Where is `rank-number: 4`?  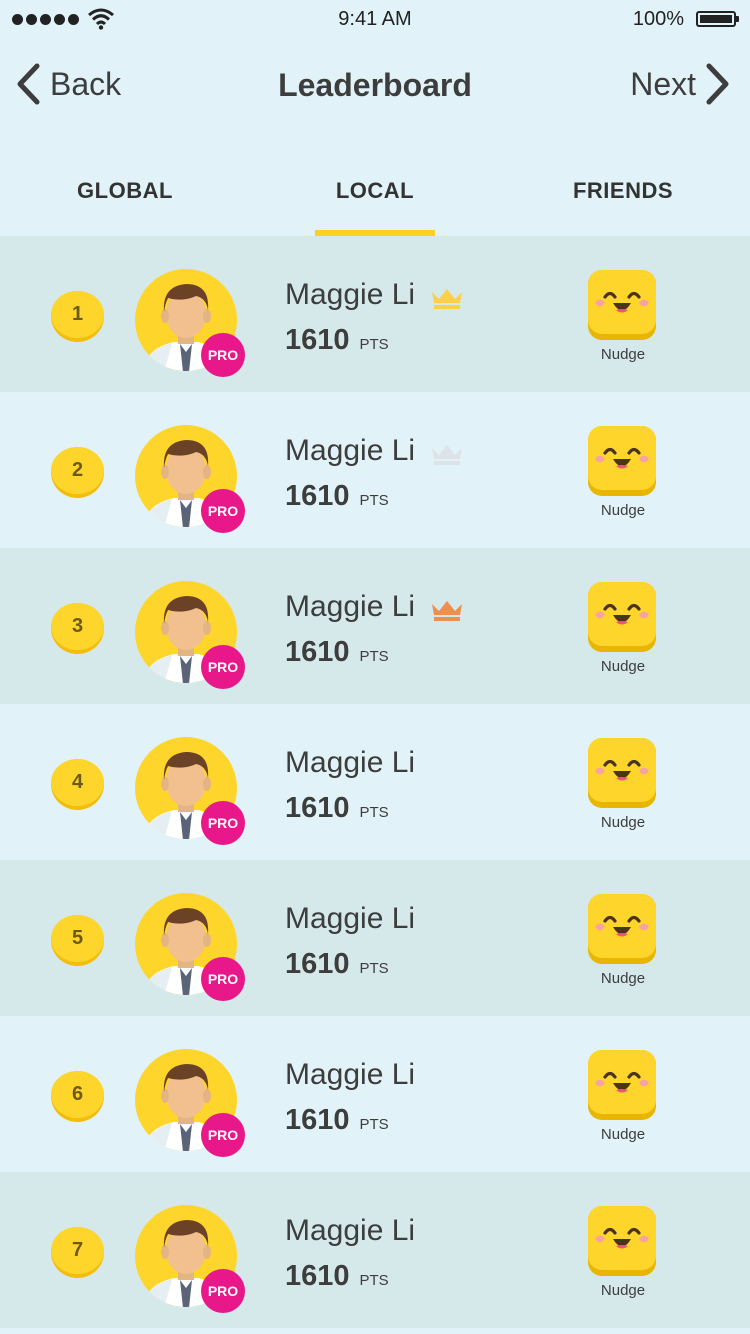 rank-number: 4 is located at coordinates (77, 782).